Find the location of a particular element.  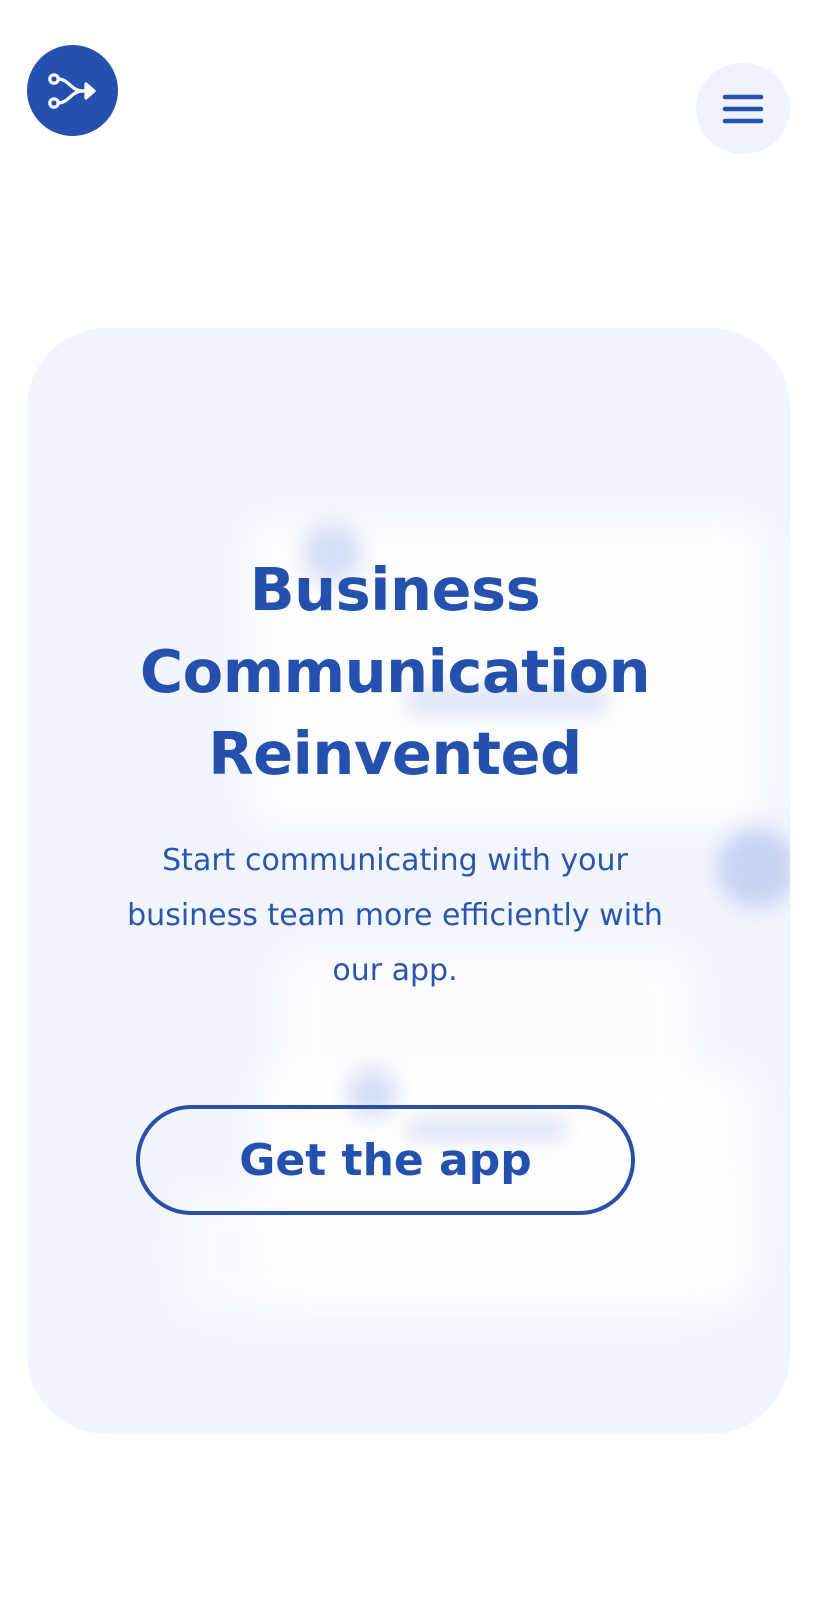

hero-title: Business Communication Reinvented is located at coordinates (395, 672).